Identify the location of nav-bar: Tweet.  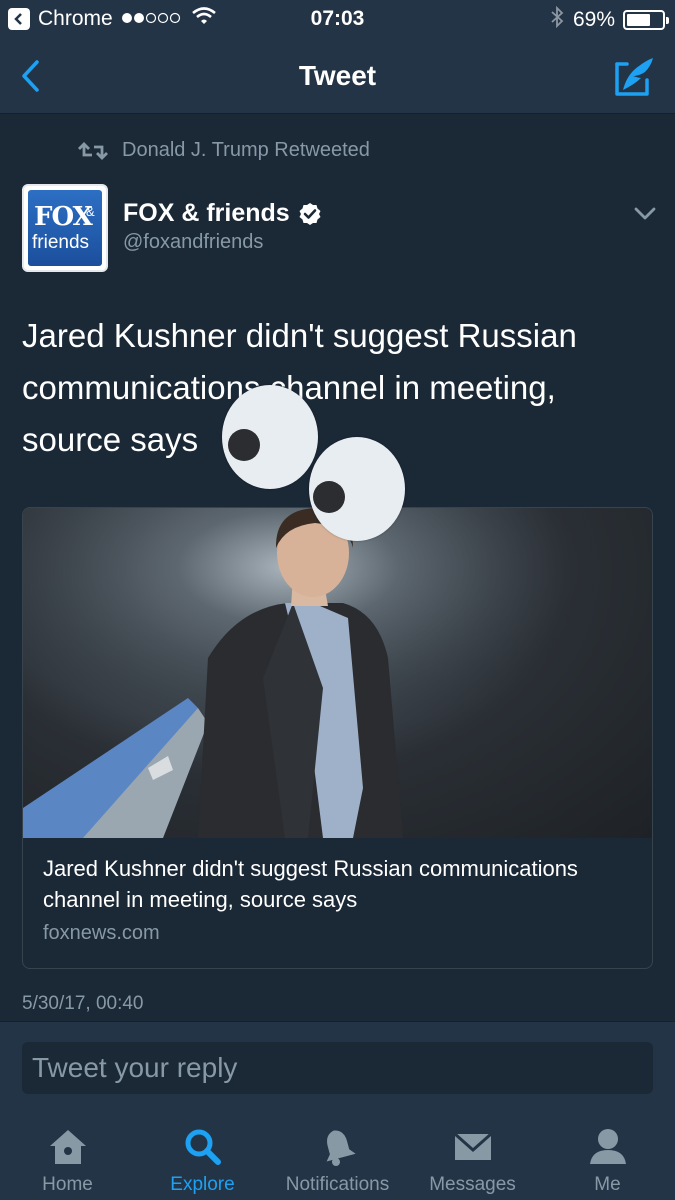
(337, 76).